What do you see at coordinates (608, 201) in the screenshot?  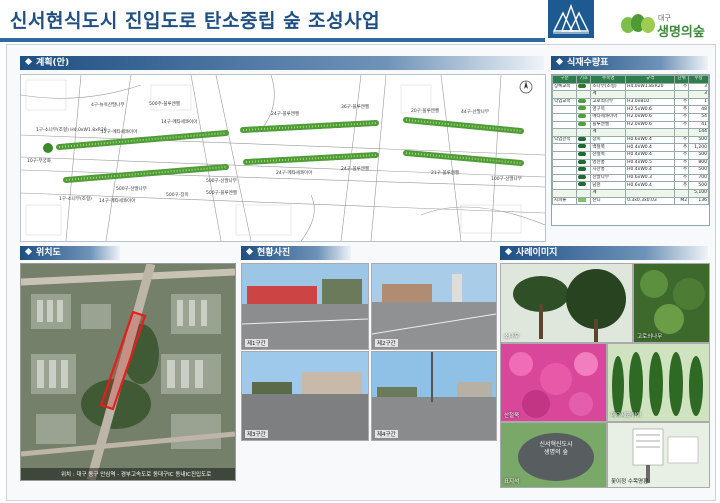 I see `materials-cell: 잔디` at bounding box center [608, 201].